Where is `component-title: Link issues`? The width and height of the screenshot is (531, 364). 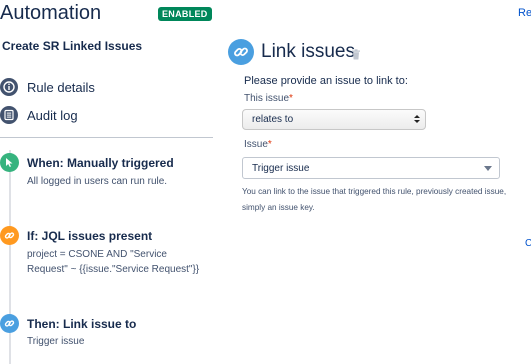 component-title: Link issues is located at coordinates (308, 51).